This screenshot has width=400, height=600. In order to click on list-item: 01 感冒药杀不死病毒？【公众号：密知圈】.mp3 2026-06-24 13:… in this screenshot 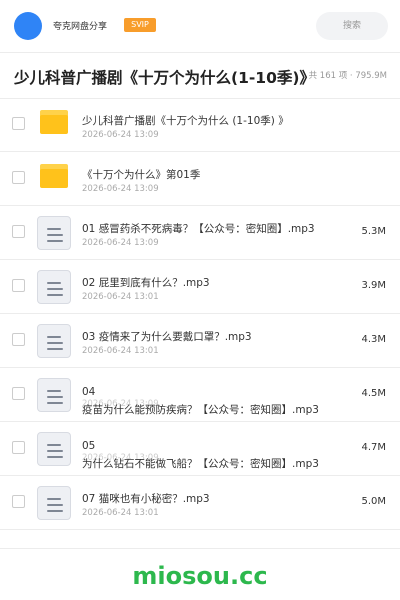, I will do `click(200, 233)`.